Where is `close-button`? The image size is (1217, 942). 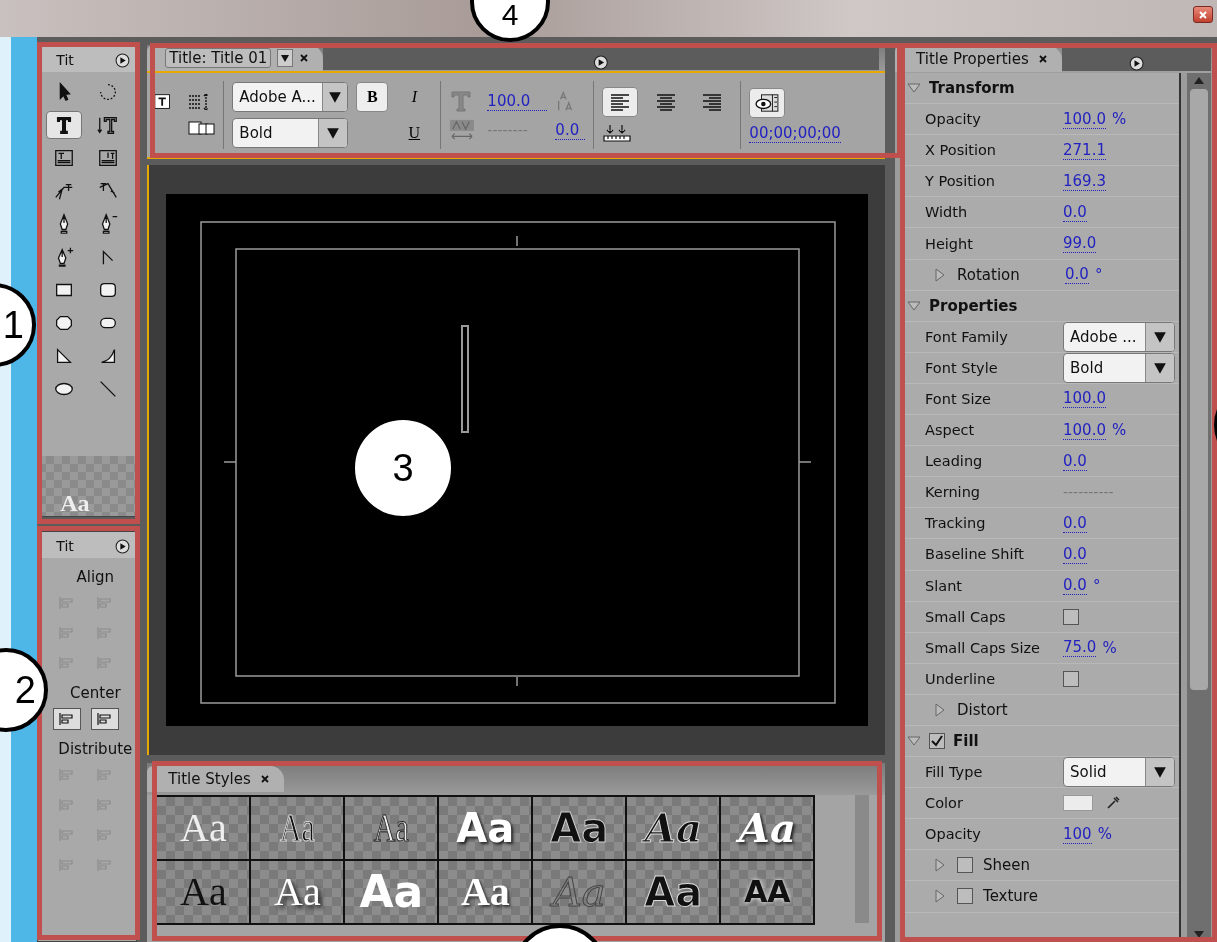
close-button is located at coordinates (1203, 14).